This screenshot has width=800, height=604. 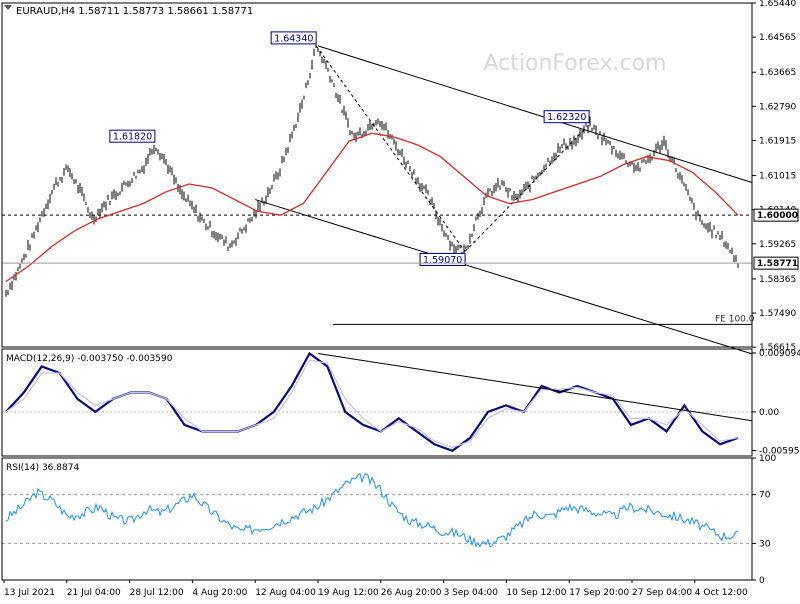 I want to click on x-tick-label: 10 Sep 12:00, so click(x=536, y=593).